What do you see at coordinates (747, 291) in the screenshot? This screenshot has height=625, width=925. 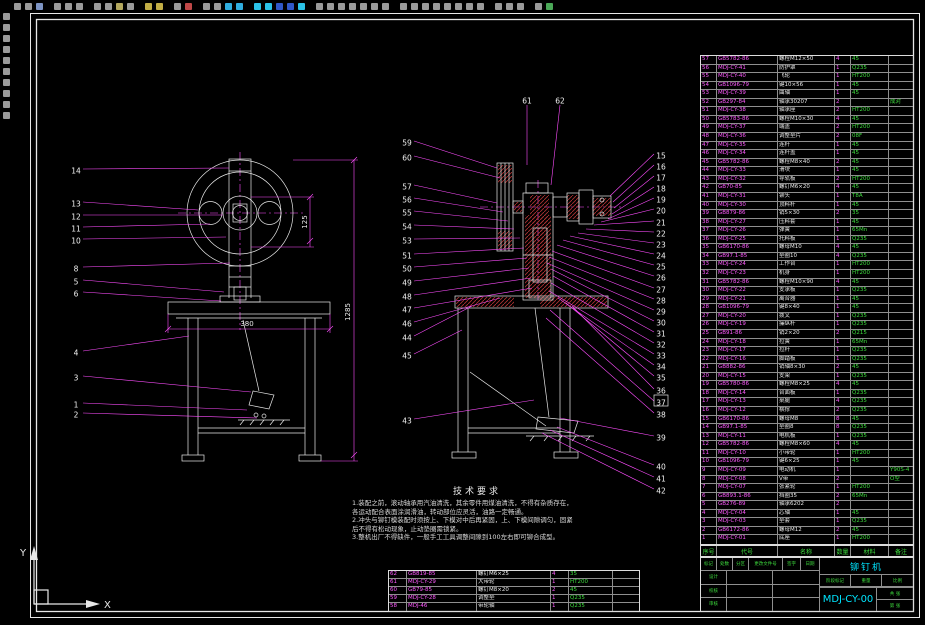 I see `bom-cell: MDJ-CY-22` at bounding box center [747, 291].